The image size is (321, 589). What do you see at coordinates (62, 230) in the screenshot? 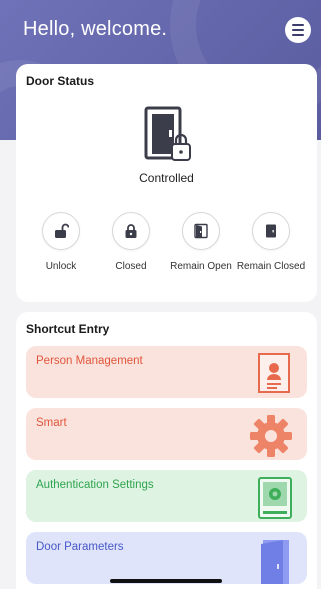
I see `unlock-icon` at bounding box center [62, 230].